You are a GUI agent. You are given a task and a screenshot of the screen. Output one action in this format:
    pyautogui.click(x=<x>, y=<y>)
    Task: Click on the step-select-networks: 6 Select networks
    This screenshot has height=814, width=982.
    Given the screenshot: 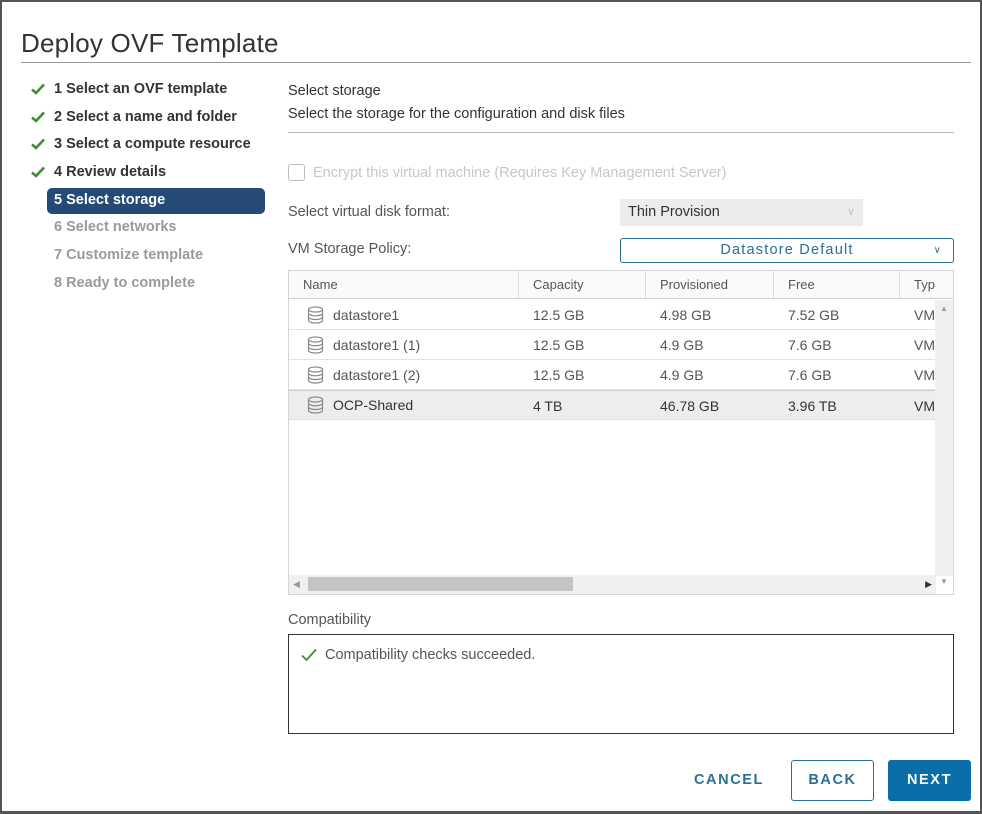 What is the action you would take?
    pyautogui.click(x=148, y=228)
    